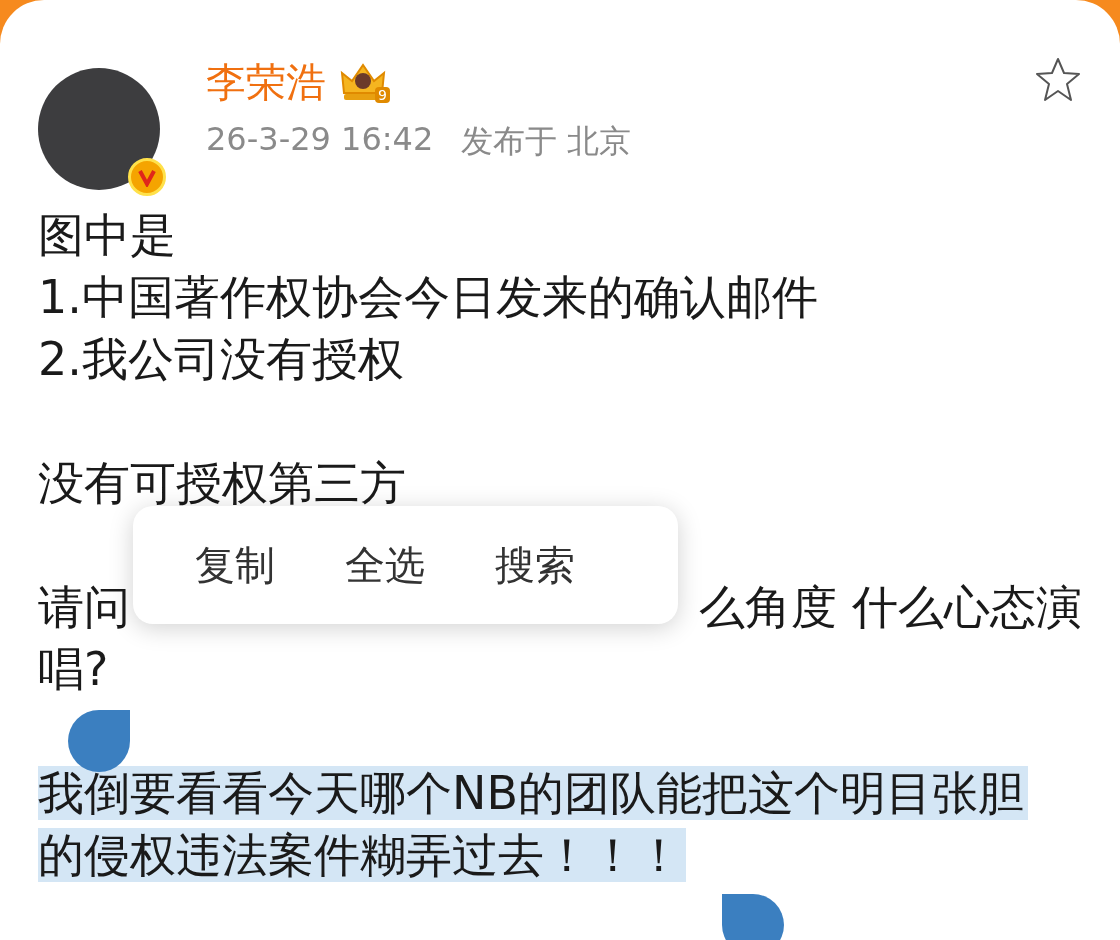 This screenshot has height=940, width=1120. I want to click on post-text: 请问, so click(84, 607).